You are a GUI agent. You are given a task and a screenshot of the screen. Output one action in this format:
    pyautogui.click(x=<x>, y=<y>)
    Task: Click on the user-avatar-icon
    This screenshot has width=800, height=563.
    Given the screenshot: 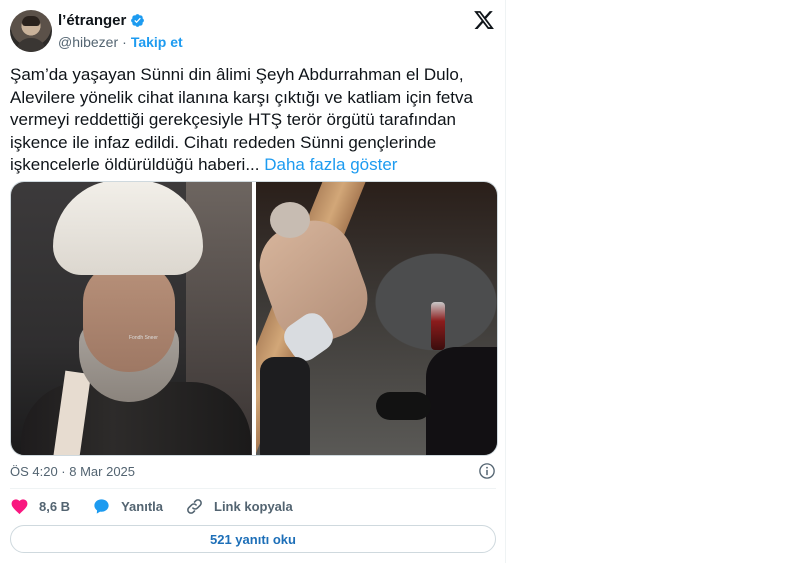 What is the action you would take?
    pyautogui.click(x=31, y=31)
    